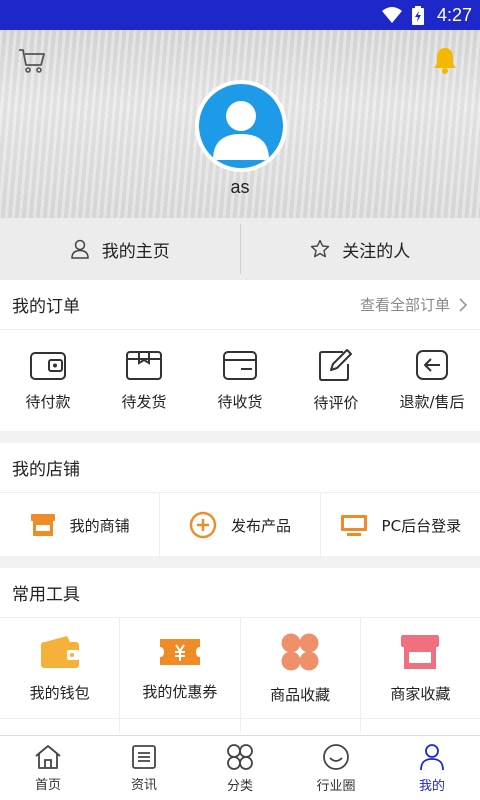  Describe the element at coordinates (46, 470) in the screenshot. I see `shop-title: 我的店铺` at that location.